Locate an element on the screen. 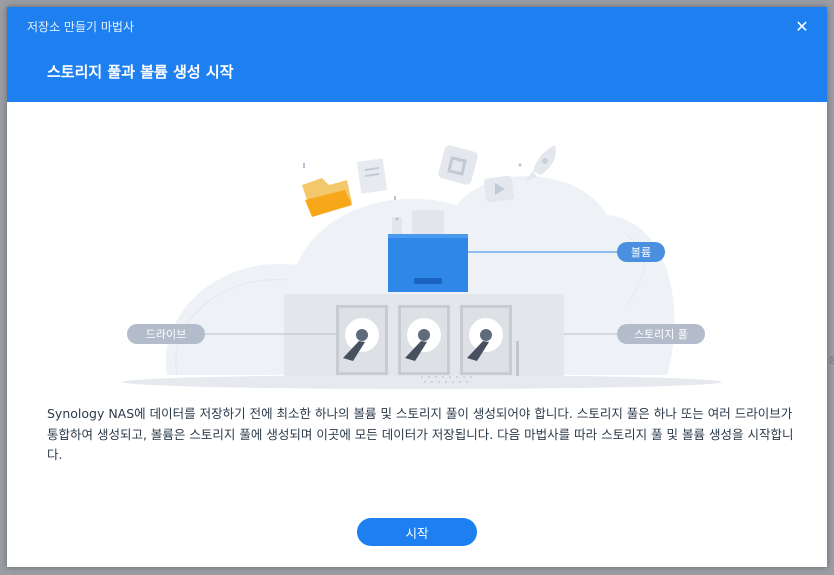  pool-label: 스토리지 풀 is located at coordinates (661, 334).